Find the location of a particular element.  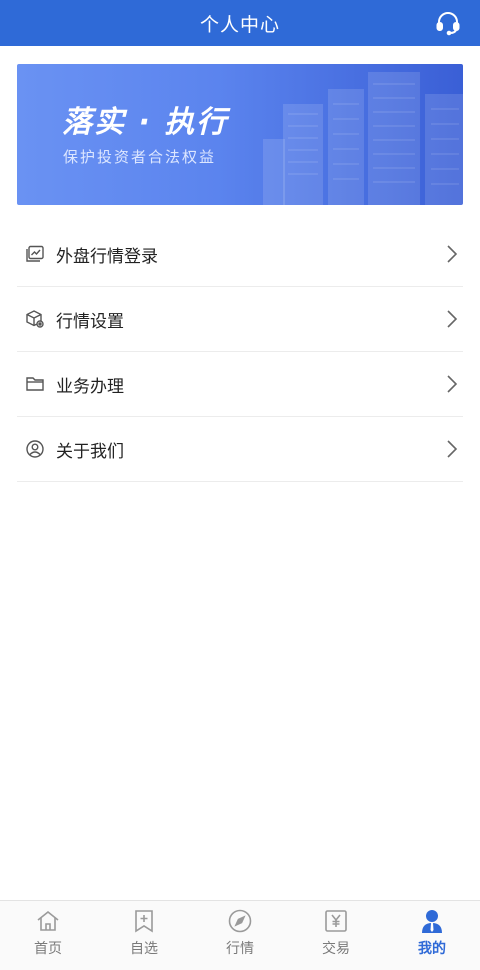

user-circle-icon is located at coordinates (35, 449).